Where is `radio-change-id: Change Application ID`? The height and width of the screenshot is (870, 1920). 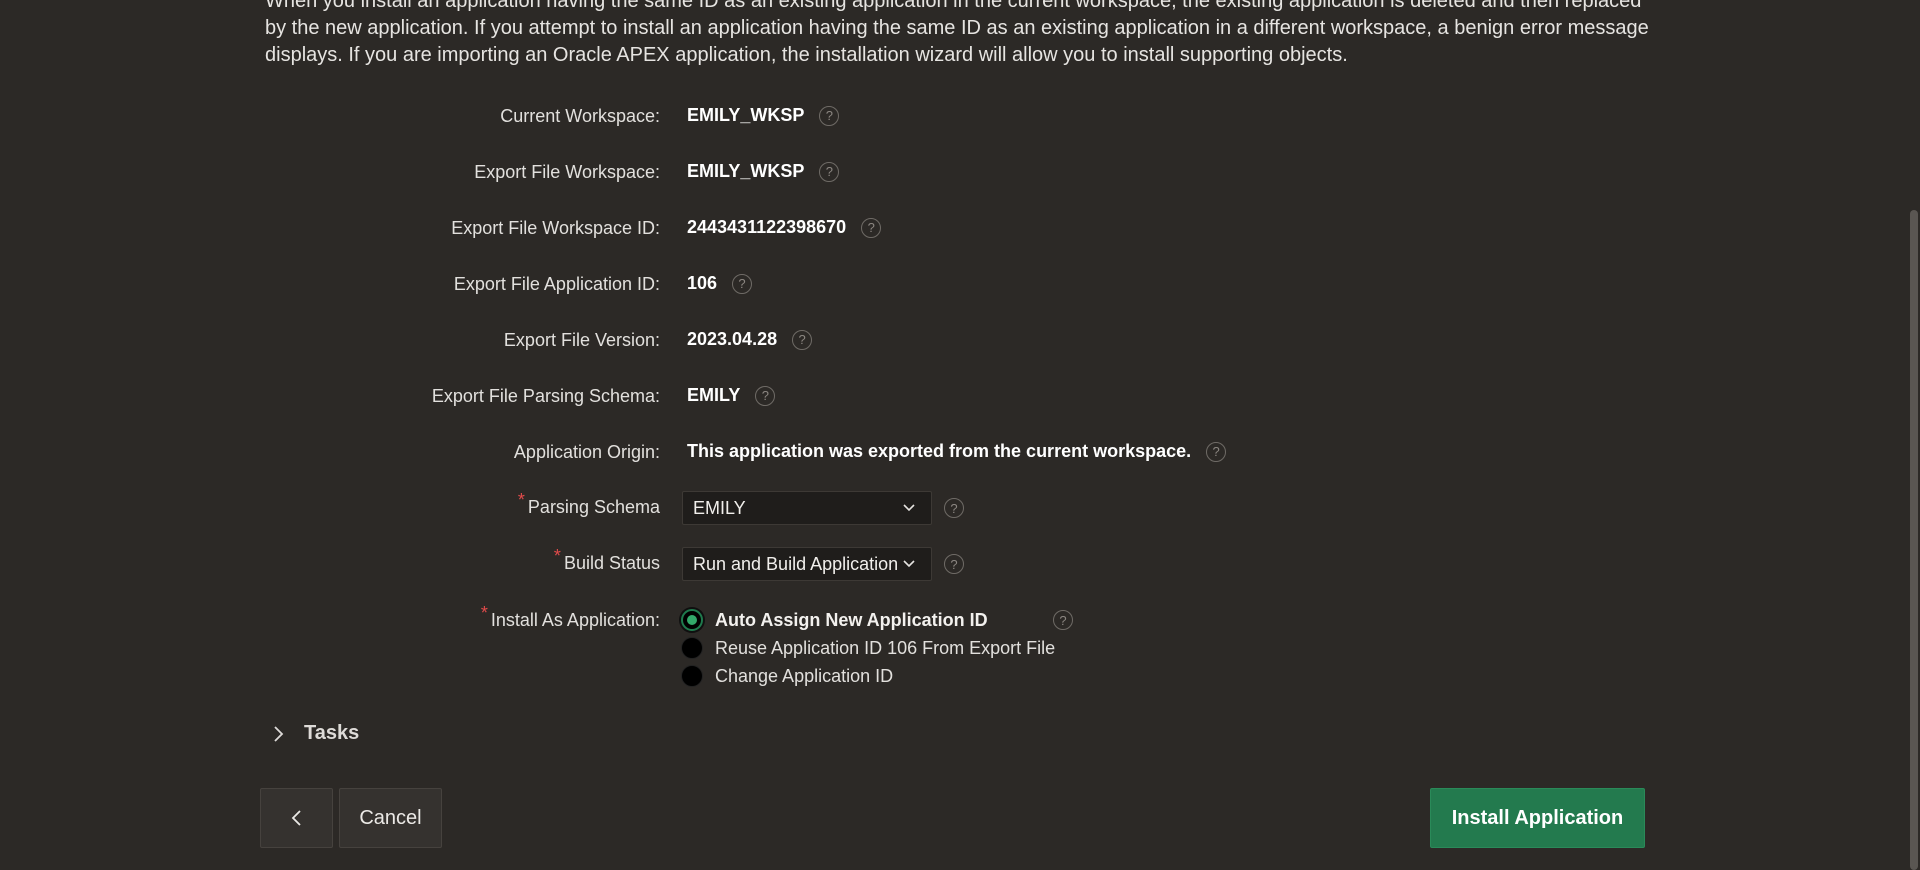 radio-change-id: Change Application ID is located at coordinates (868, 676).